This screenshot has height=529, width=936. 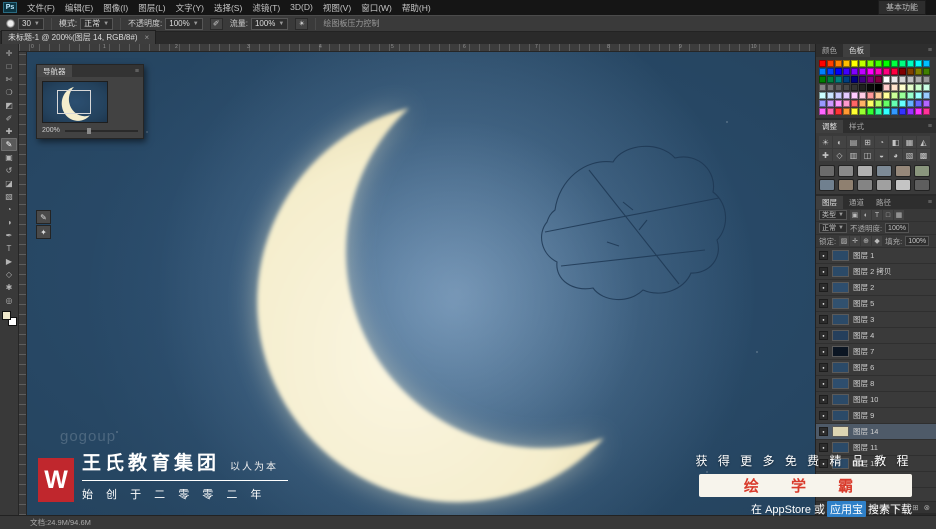 What do you see at coordinates (417, 48) in the screenshot?
I see `horizontal-ruler: 0 1 2 3 4 5 6 7 8 9 10` at bounding box center [417, 48].